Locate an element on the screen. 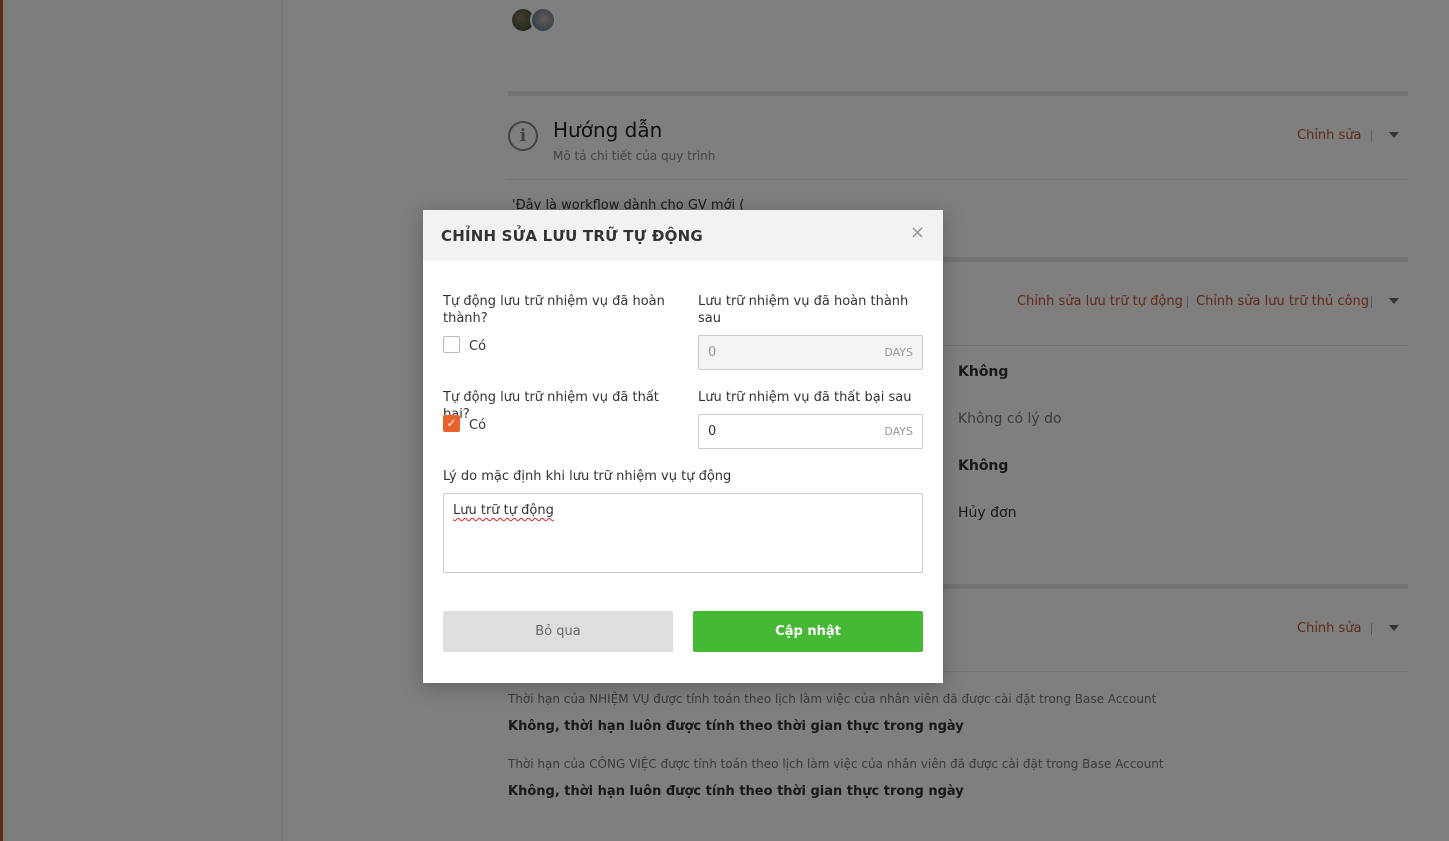 Image resolution: width=1449 pixels, height=841 pixels. auto-archive-failed-checkbox-label: Có is located at coordinates (477, 425).